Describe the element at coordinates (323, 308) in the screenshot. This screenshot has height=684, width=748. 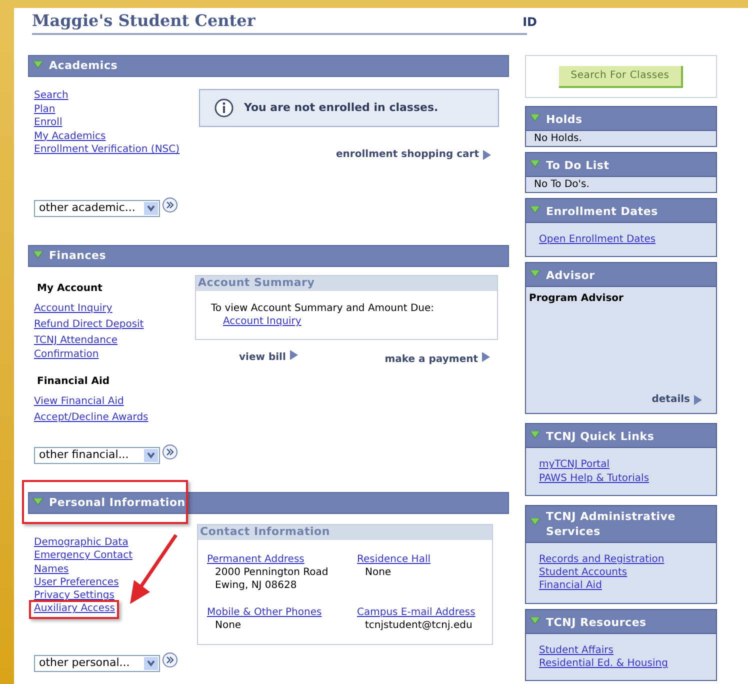
I see `summary-text: To view Account Summary and Amount Due:` at that location.